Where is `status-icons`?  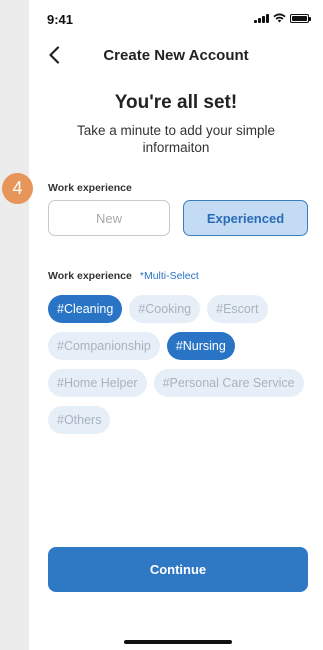 status-icons is located at coordinates (282, 18).